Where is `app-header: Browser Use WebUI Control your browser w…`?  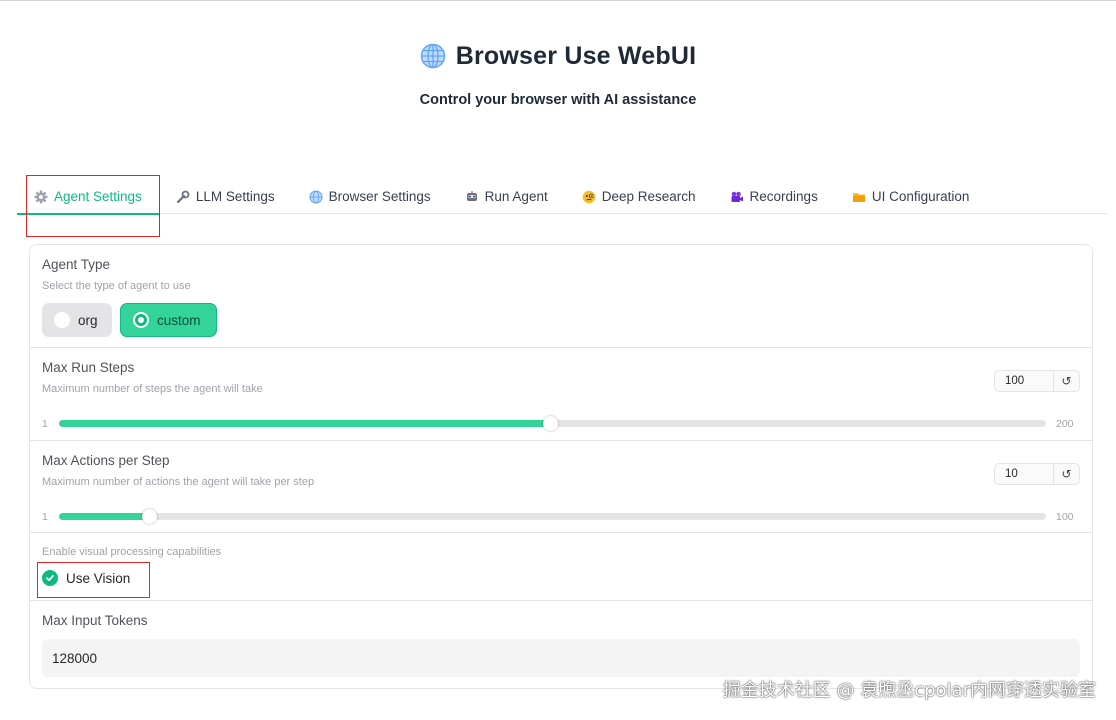 app-header: Browser Use WebUI Control your browser w… is located at coordinates (558, 74).